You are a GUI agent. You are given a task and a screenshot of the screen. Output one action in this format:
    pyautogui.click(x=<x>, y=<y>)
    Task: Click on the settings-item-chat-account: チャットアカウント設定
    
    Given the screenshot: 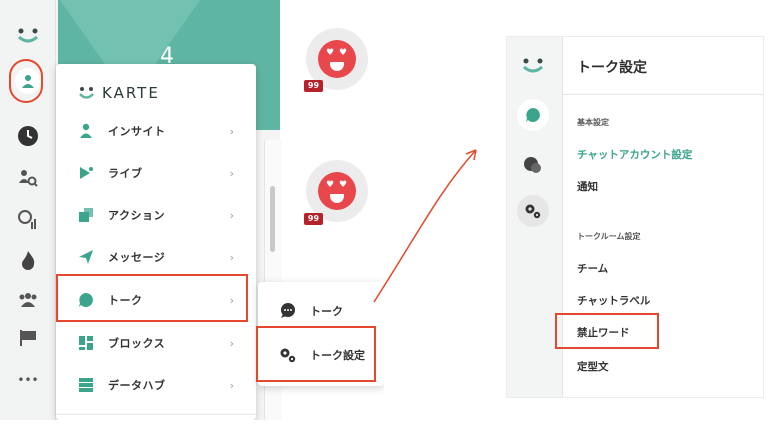 What is the action you would take?
    pyautogui.click(x=634, y=154)
    